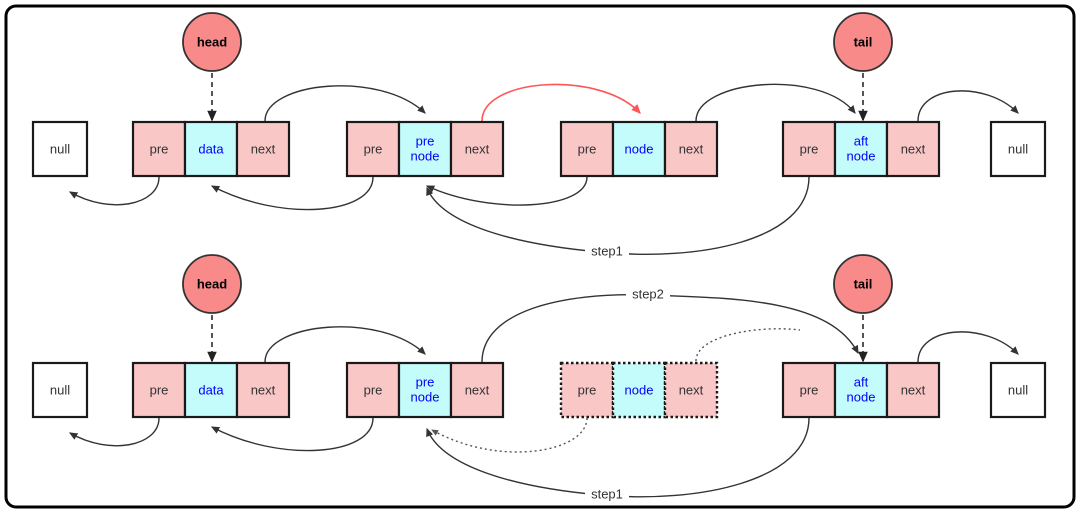 Image resolution: width=1080 pixels, height=513 pixels. Describe the element at coordinates (114, 432) in the screenshot. I see `edge-bottom-data-pre-to-null` at that location.